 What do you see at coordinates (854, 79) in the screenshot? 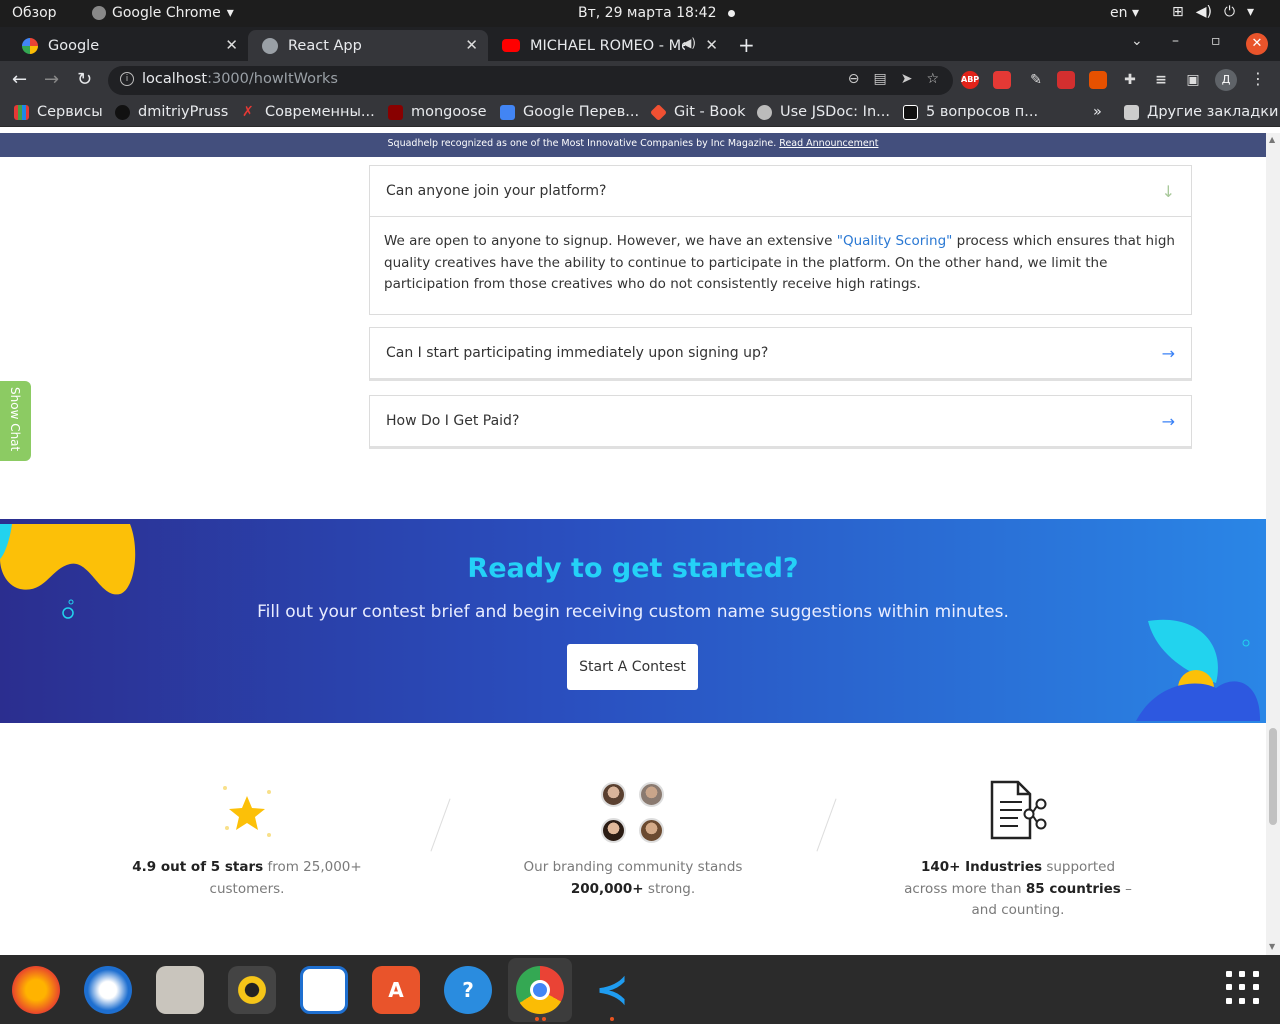
I see `zoom-icon: ⊖` at bounding box center [854, 79].